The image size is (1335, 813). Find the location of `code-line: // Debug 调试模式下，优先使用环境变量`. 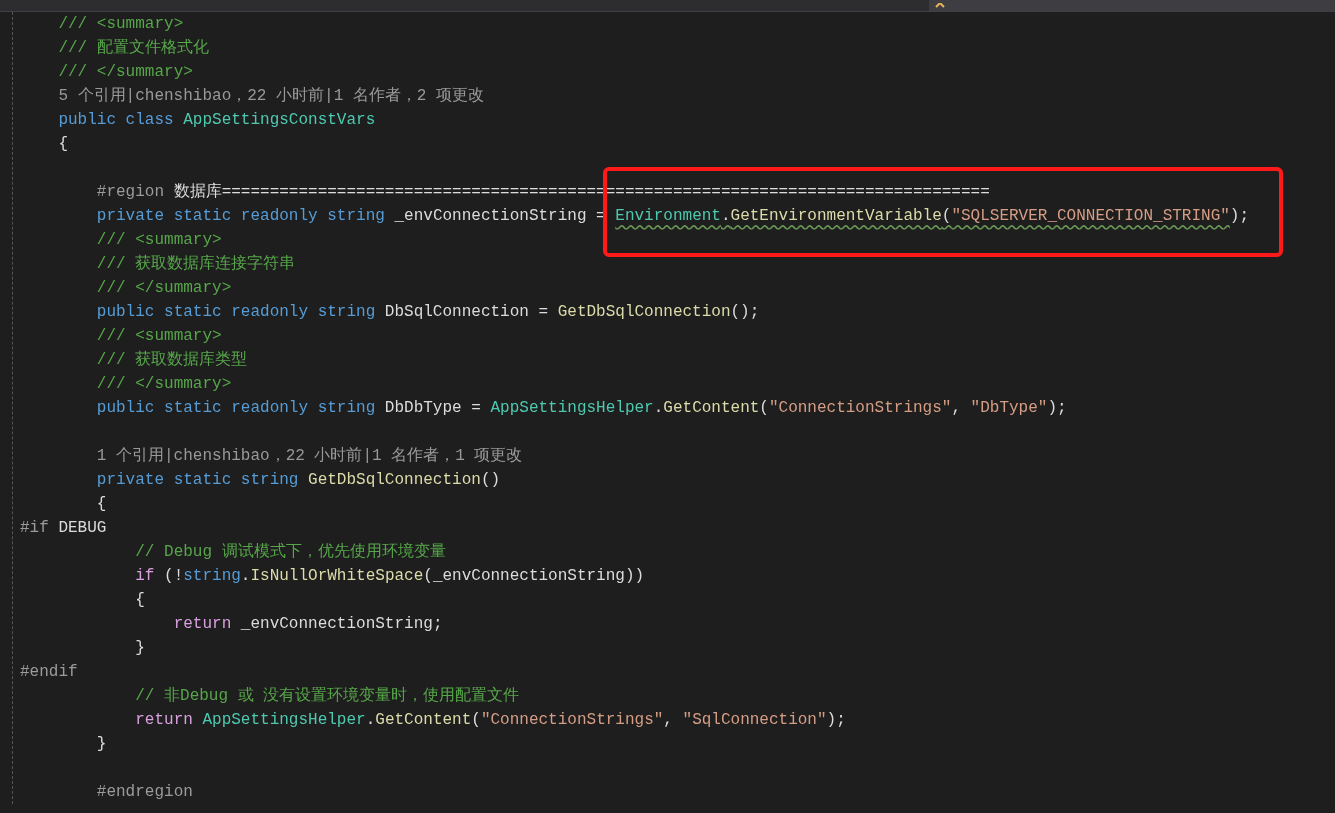

code-line: // Debug 调试模式下，优先使用环境变量 is located at coordinates (290, 552).